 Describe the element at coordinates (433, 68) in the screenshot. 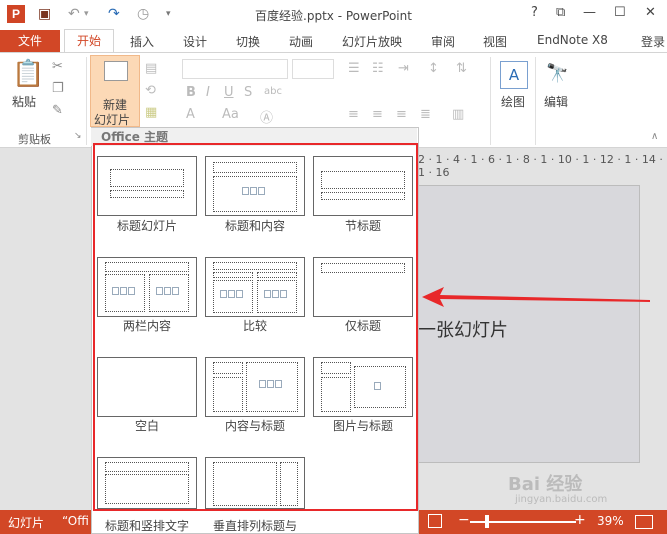

I see `line-spacing-icon: ↕` at that location.